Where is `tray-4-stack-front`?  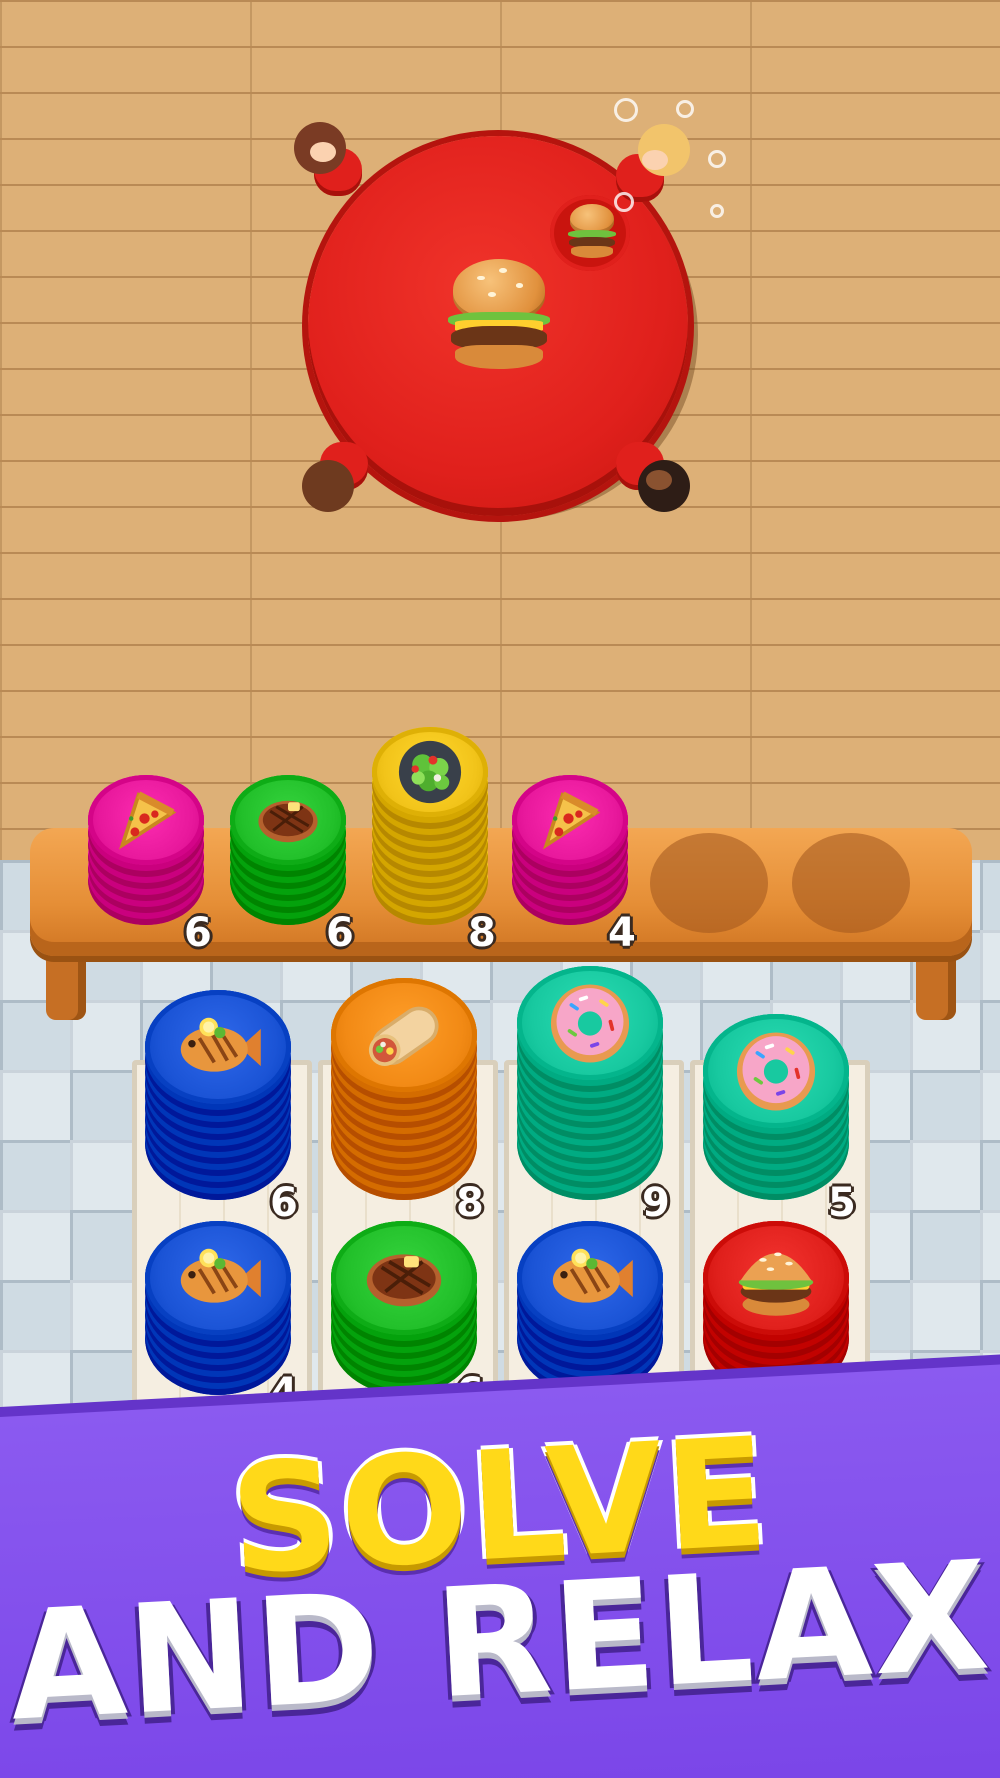 tray-4-stack-front is located at coordinates (776, 1107).